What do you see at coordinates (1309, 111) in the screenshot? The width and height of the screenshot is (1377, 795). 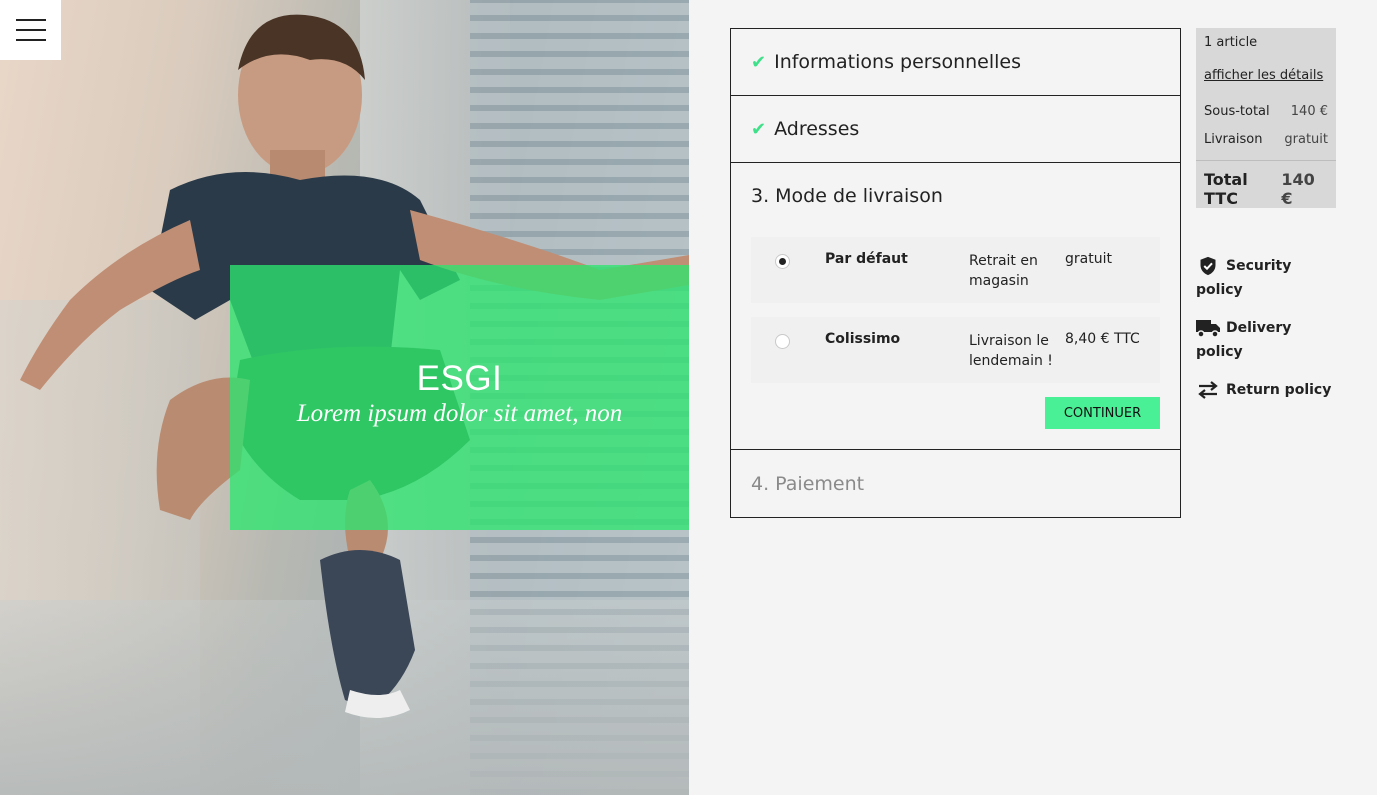 I see `subtotal-value: 140 €` at bounding box center [1309, 111].